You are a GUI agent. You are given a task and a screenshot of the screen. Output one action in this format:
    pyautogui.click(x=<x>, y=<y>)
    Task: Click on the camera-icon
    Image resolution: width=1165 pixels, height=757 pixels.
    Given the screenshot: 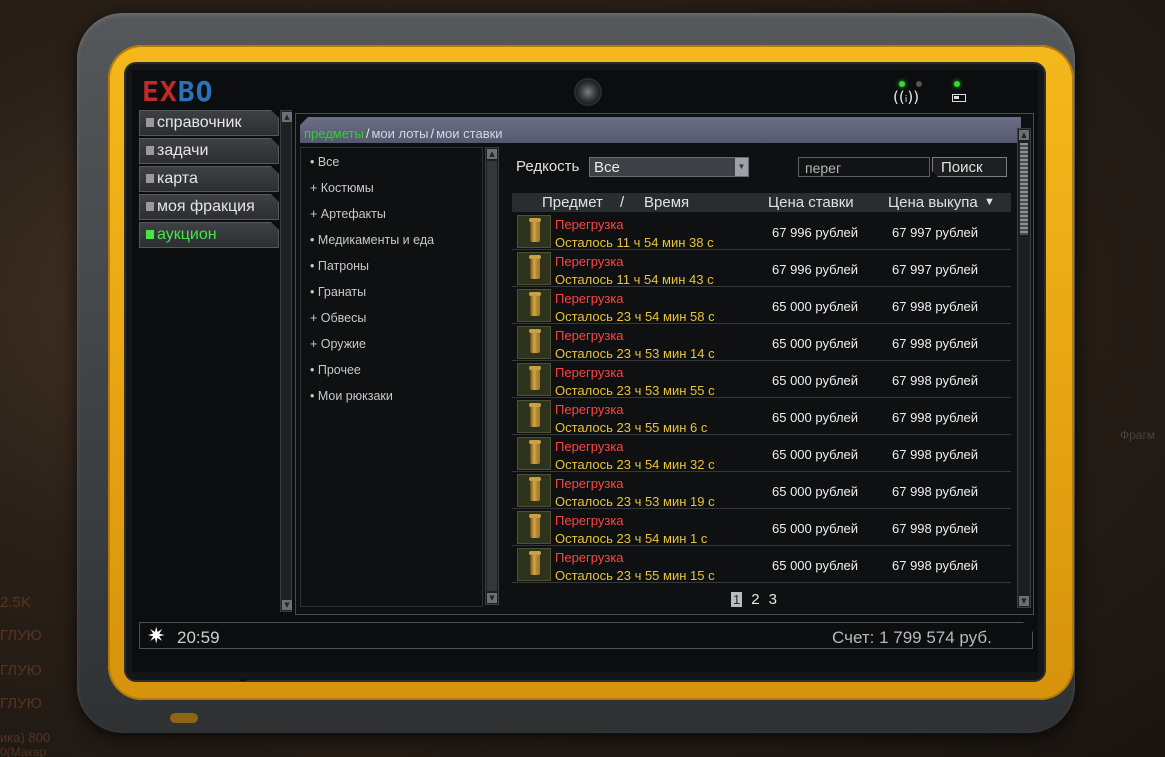 What is the action you would take?
    pyautogui.click(x=588, y=92)
    